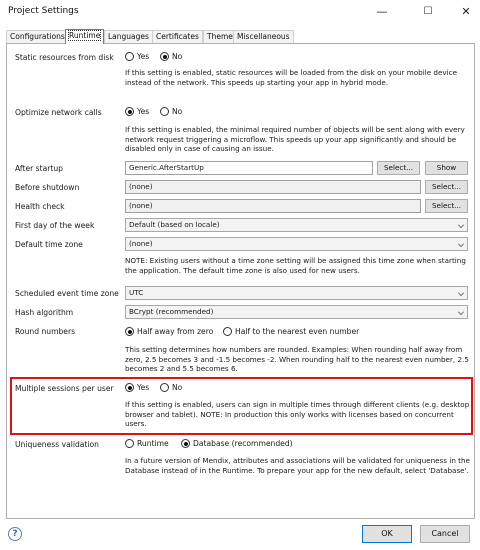 This screenshot has height=550, width=480. I want to click on dialog-footer: ? OK Cancel, so click(240, 535).